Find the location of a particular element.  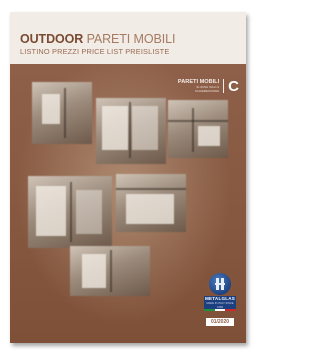

series-line-3: SCHIEBEWÄNDE is located at coordinates (207, 90).